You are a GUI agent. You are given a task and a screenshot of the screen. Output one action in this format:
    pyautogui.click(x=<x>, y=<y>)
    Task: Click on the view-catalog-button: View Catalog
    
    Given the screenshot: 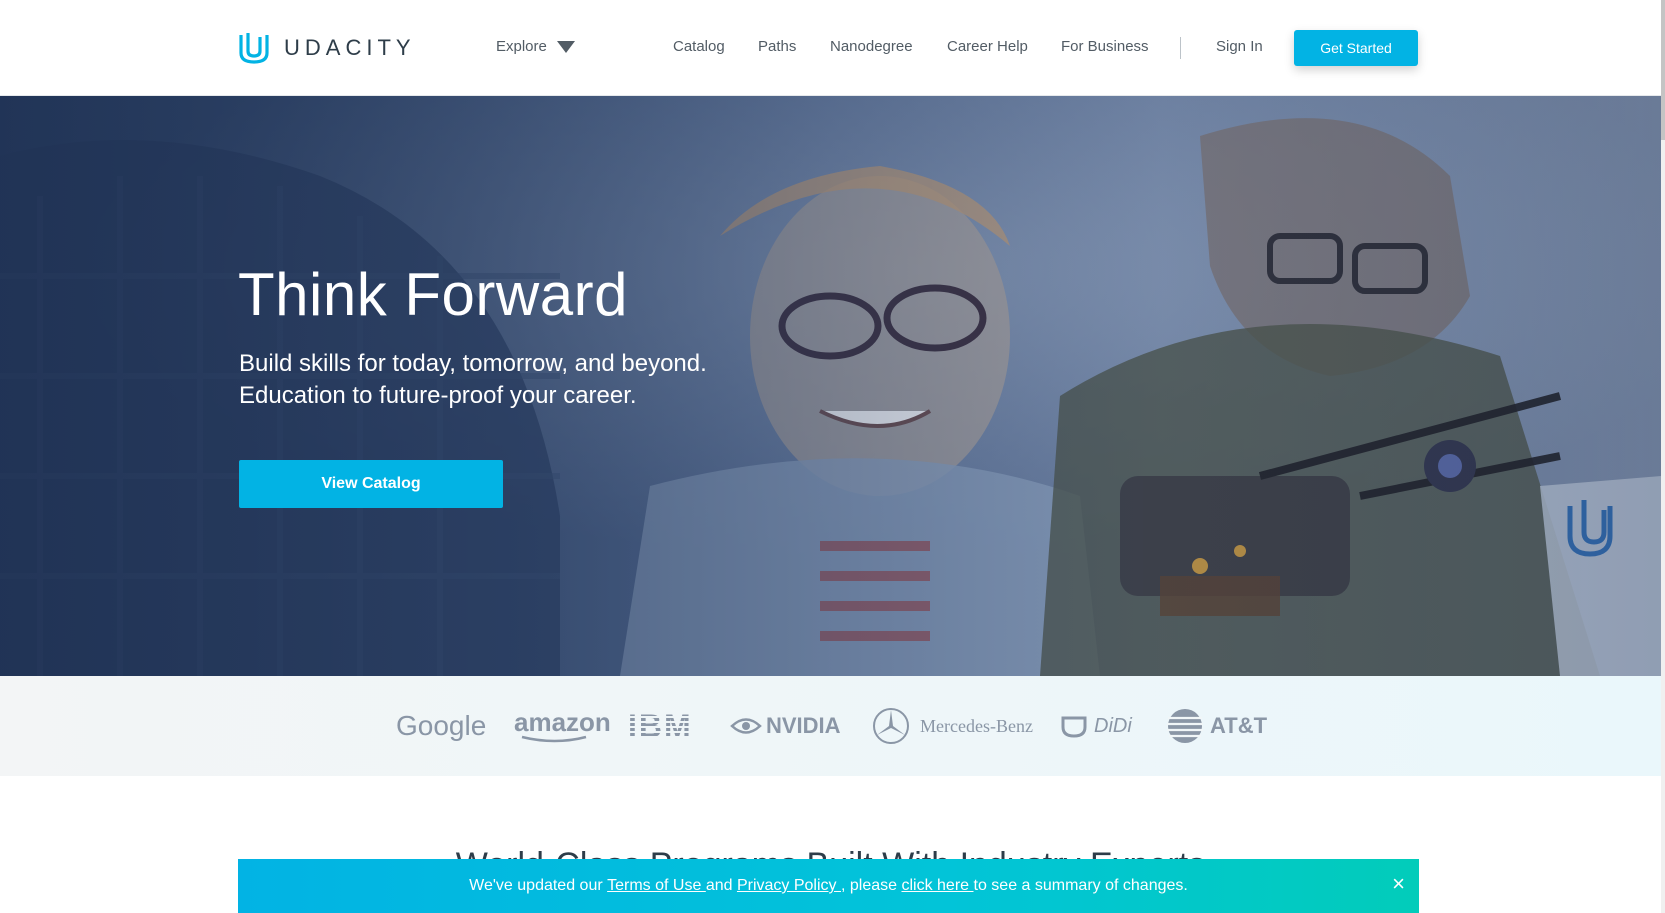 What is the action you would take?
    pyautogui.click(x=371, y=484)
    